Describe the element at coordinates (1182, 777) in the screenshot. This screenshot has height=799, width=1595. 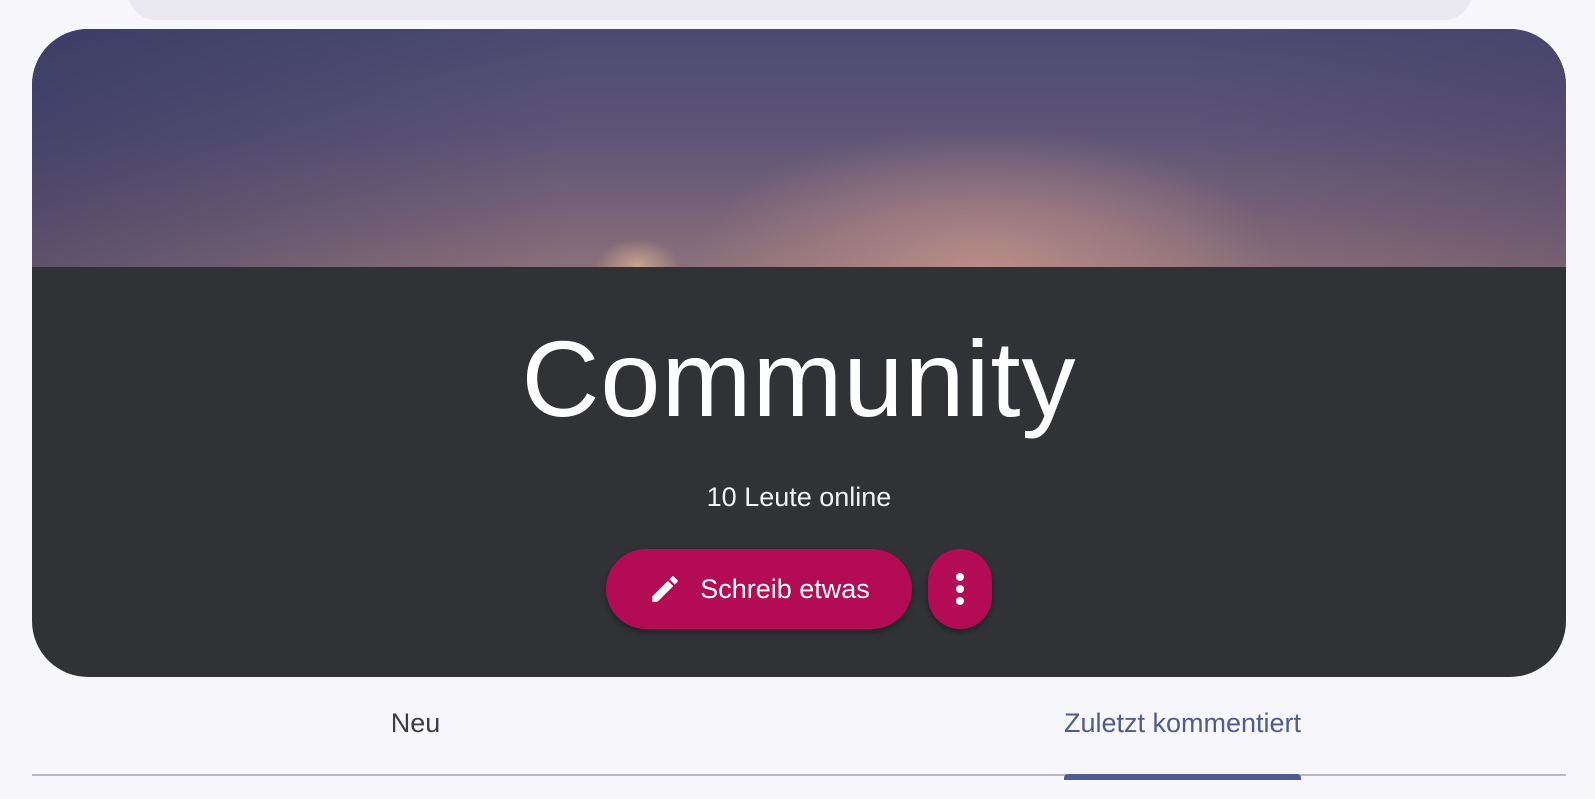
I see `active-tab-indicator` at that location.